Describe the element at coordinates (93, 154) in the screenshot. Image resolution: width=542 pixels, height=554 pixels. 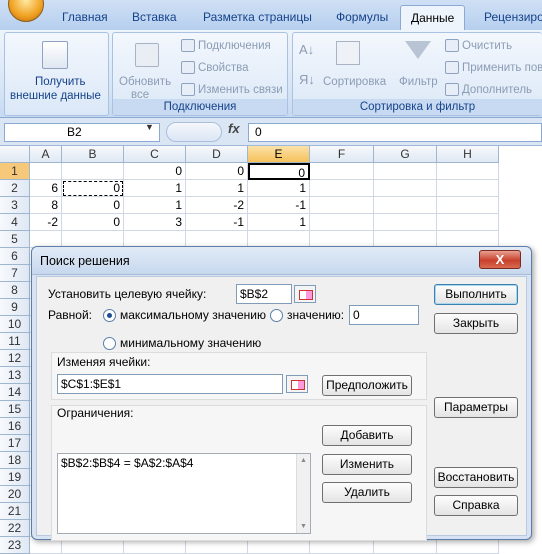
I see `column-header-b: B` at that location.